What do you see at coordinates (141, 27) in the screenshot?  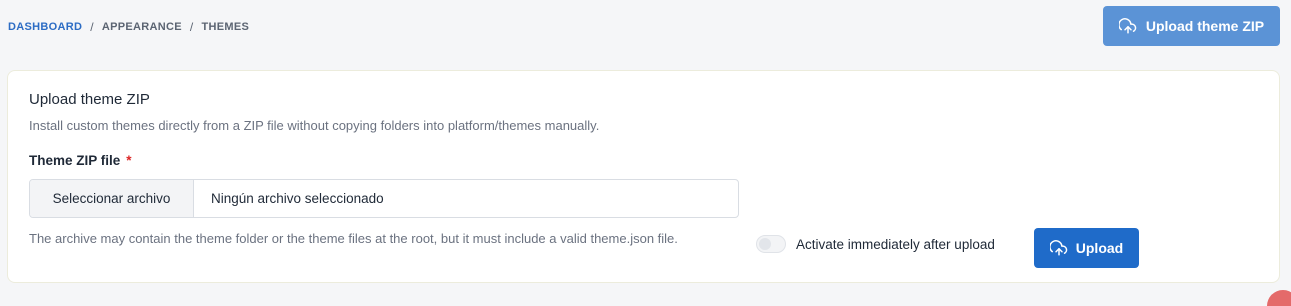 I see `breadcrumb-appearance: APPEARANCE` at bounding box center [141, 27].